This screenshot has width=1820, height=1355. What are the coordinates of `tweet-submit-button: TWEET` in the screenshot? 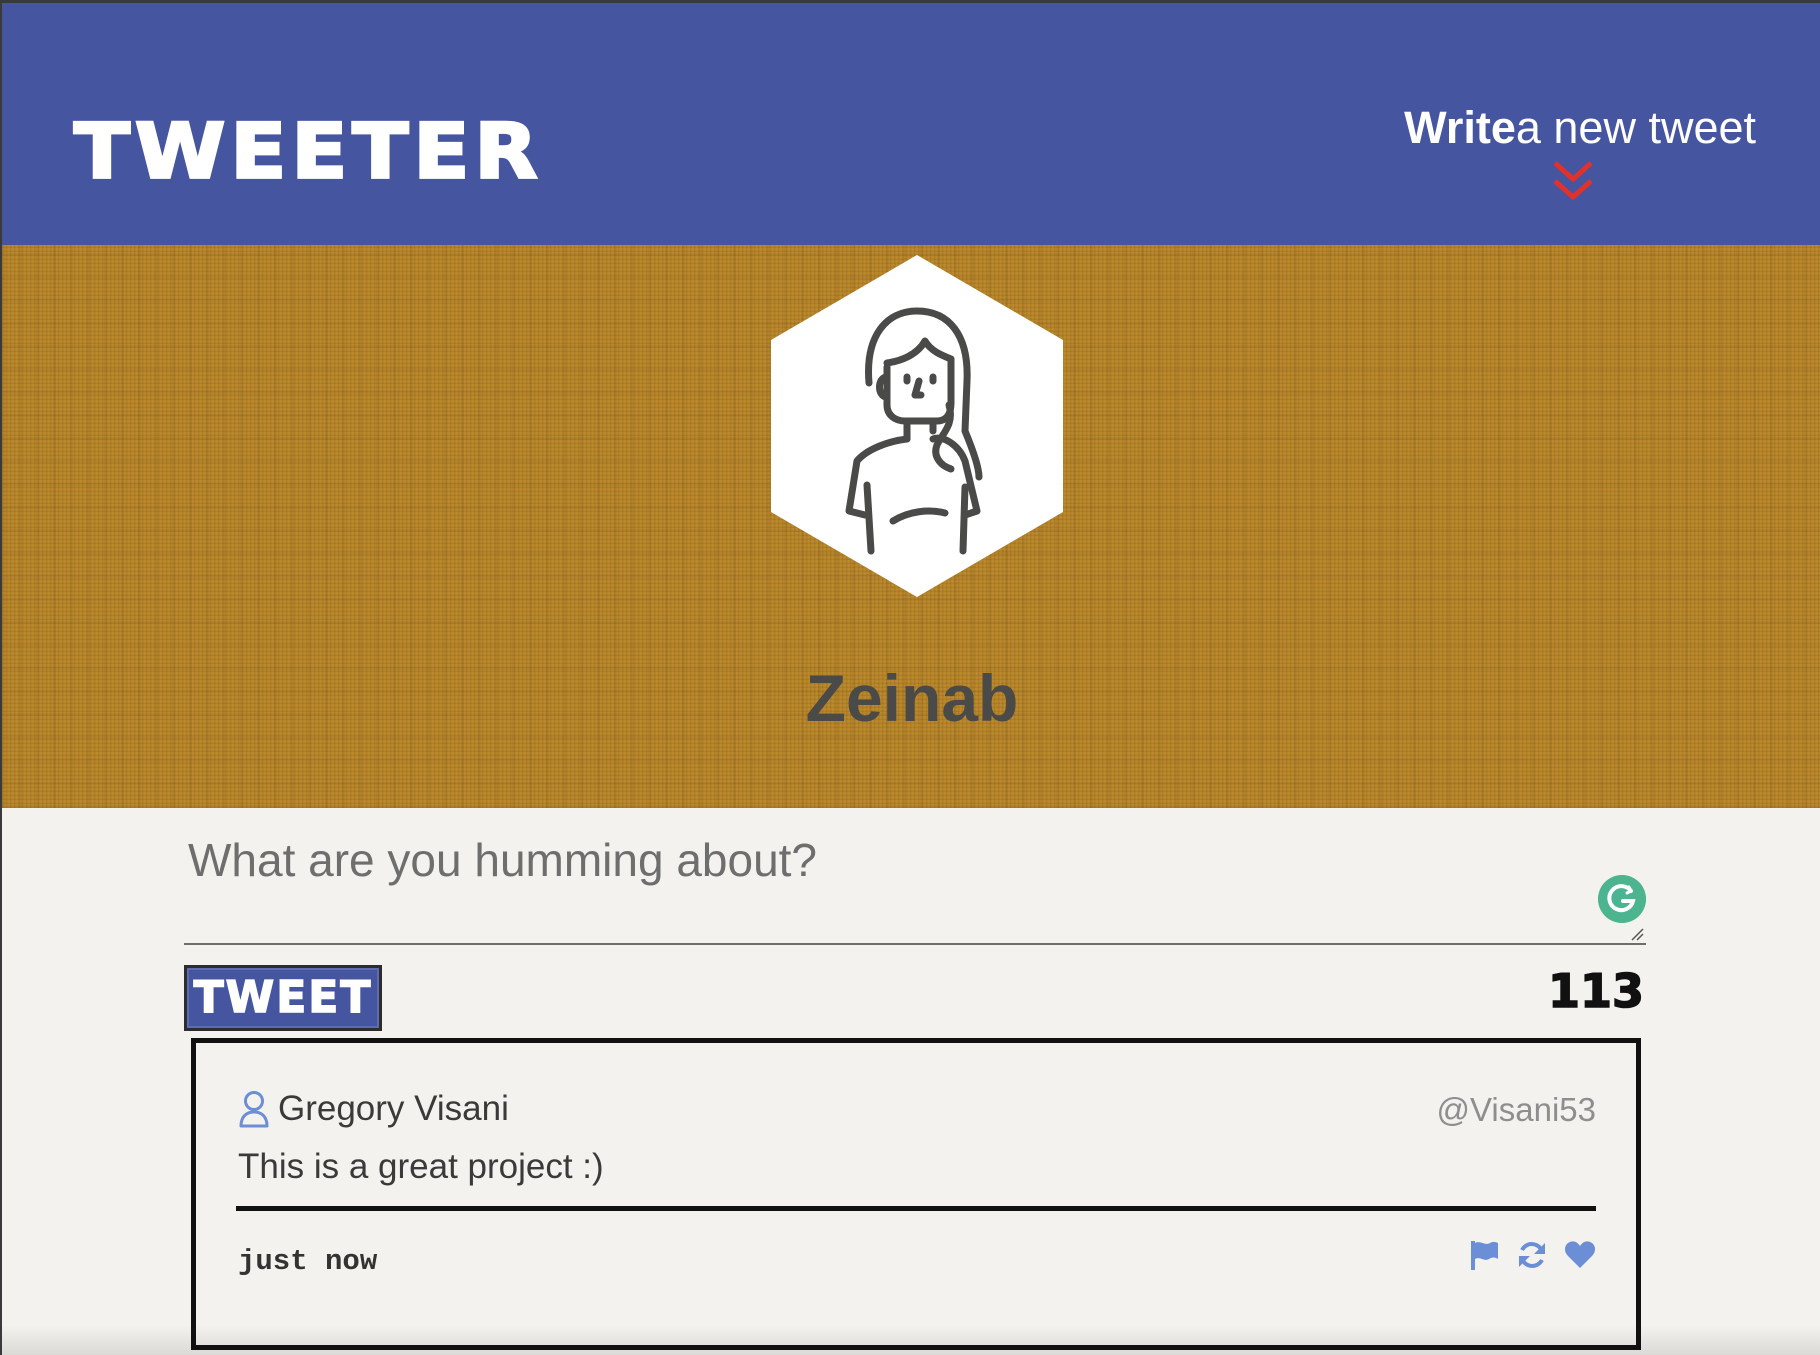 It's located at (283, 998).